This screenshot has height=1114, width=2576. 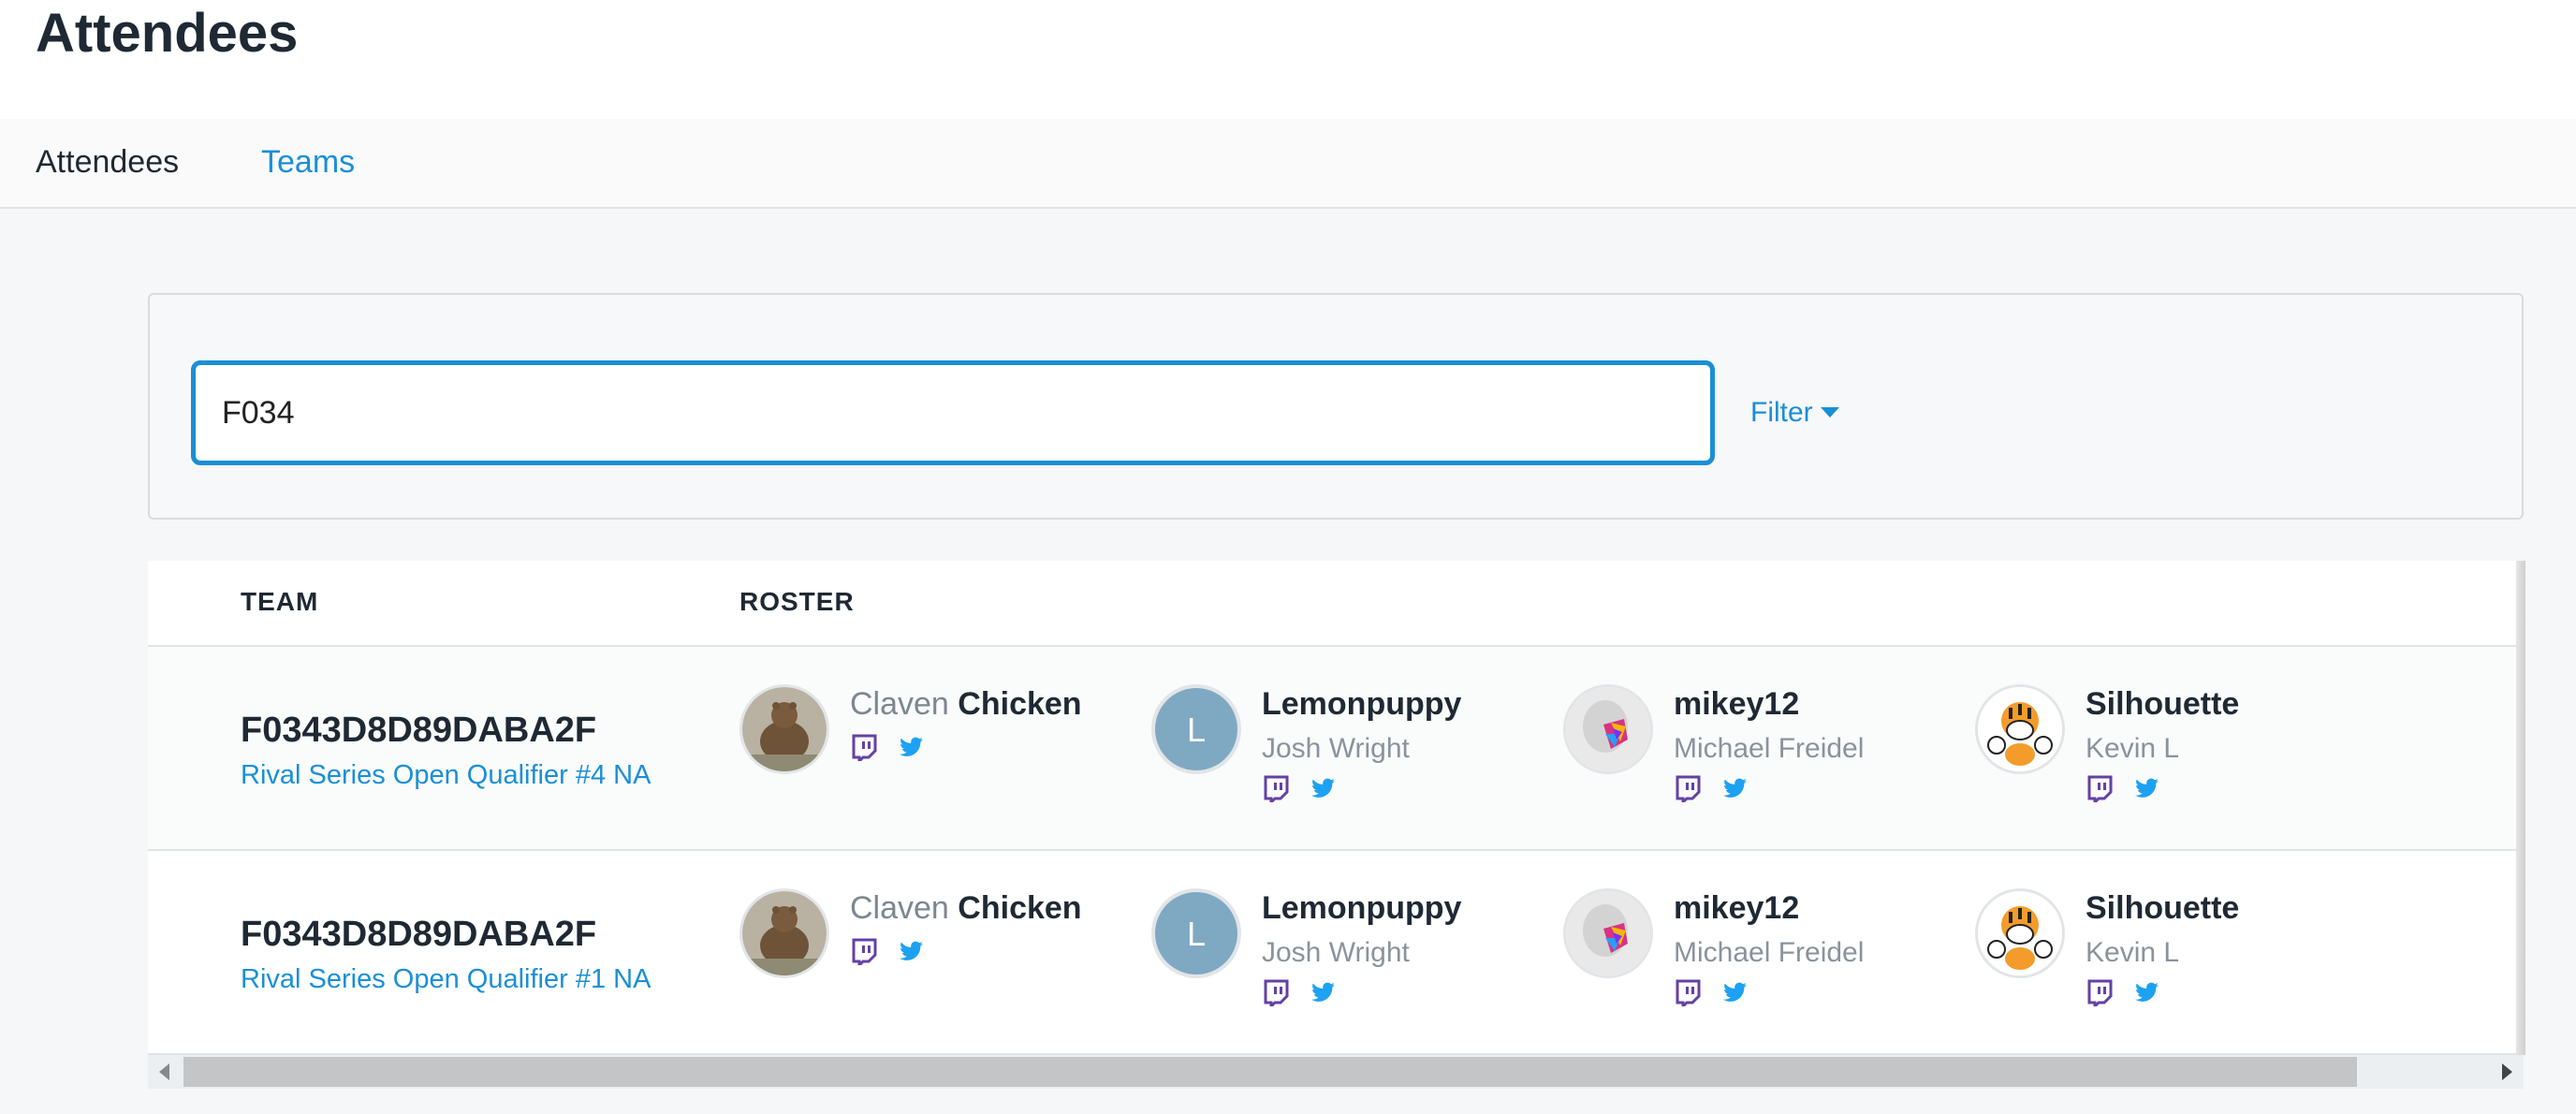 I want to click on scroll-right-icon, so click(x=2507, y=1071).